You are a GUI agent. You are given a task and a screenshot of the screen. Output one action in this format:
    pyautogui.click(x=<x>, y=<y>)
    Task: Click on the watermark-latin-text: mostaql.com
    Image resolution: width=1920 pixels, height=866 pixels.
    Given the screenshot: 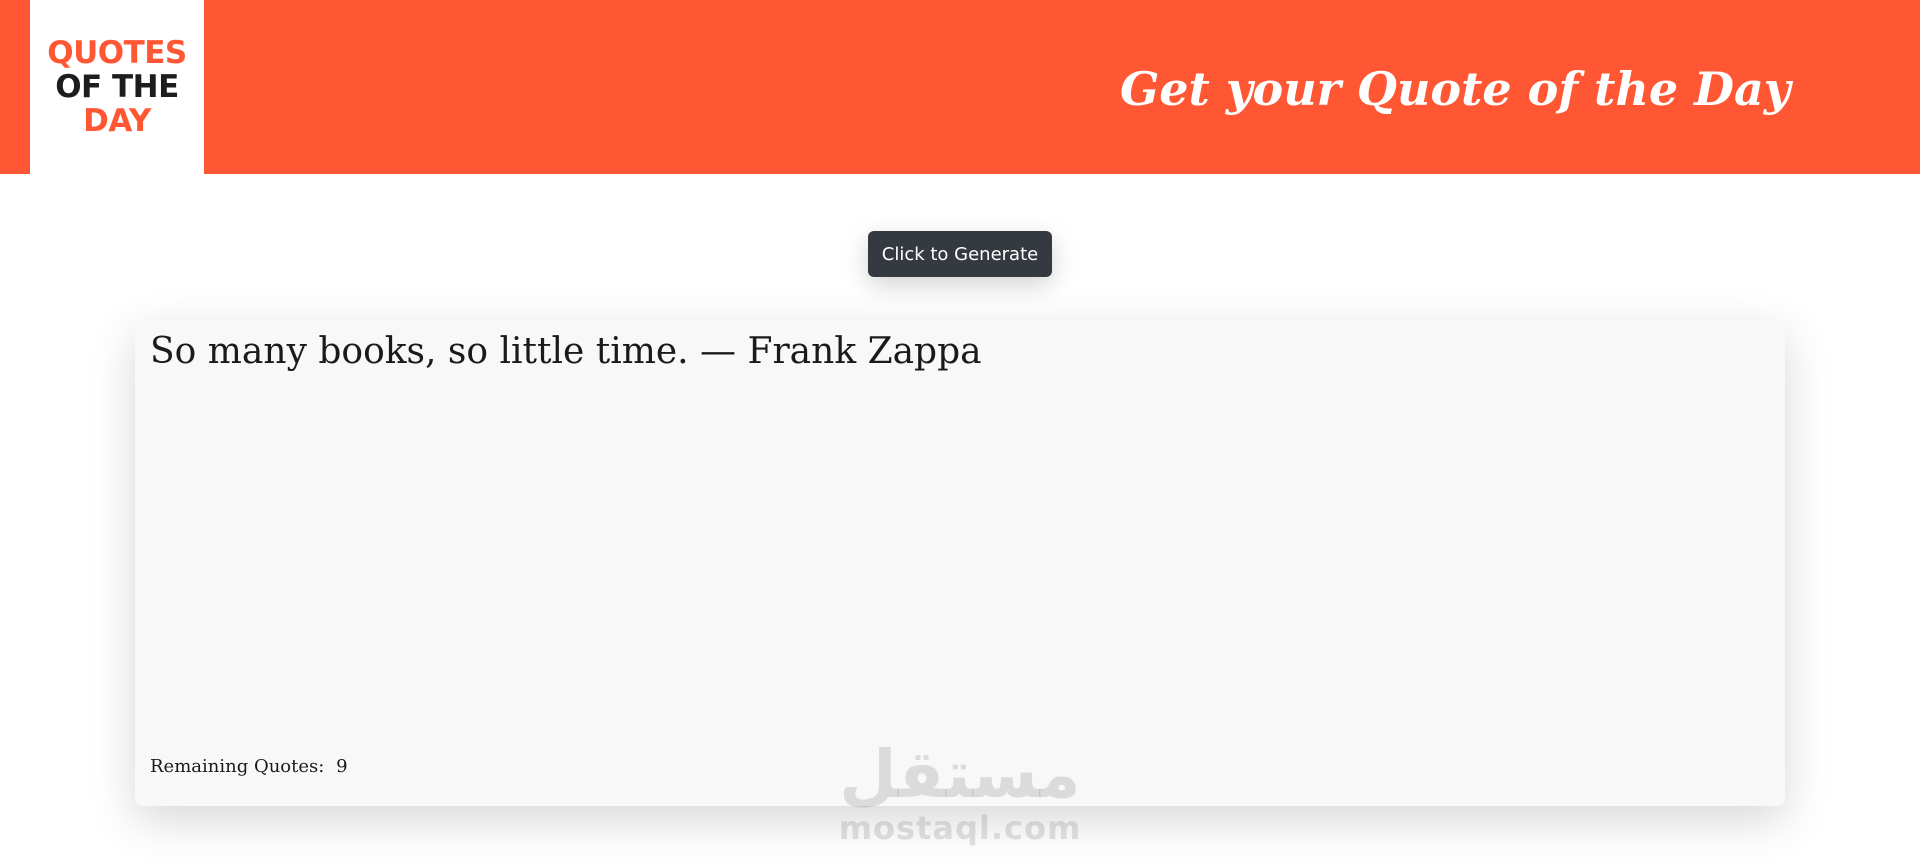 What is the action you would take?
    pyautogui.click(x=960, y=828)
    